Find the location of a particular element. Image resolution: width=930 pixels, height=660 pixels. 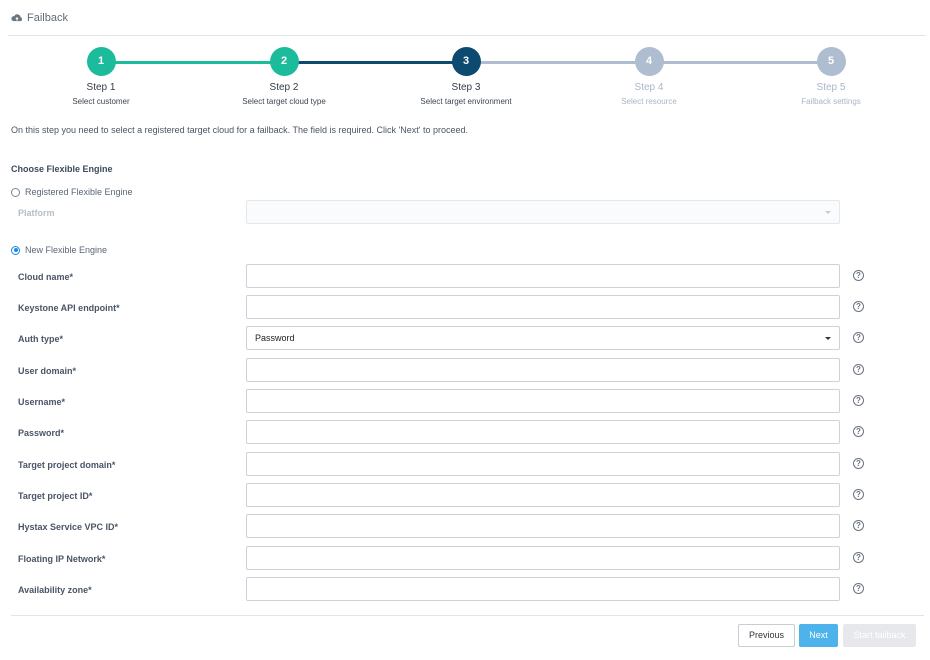

registered-radio is located at coordinates (15, 192).